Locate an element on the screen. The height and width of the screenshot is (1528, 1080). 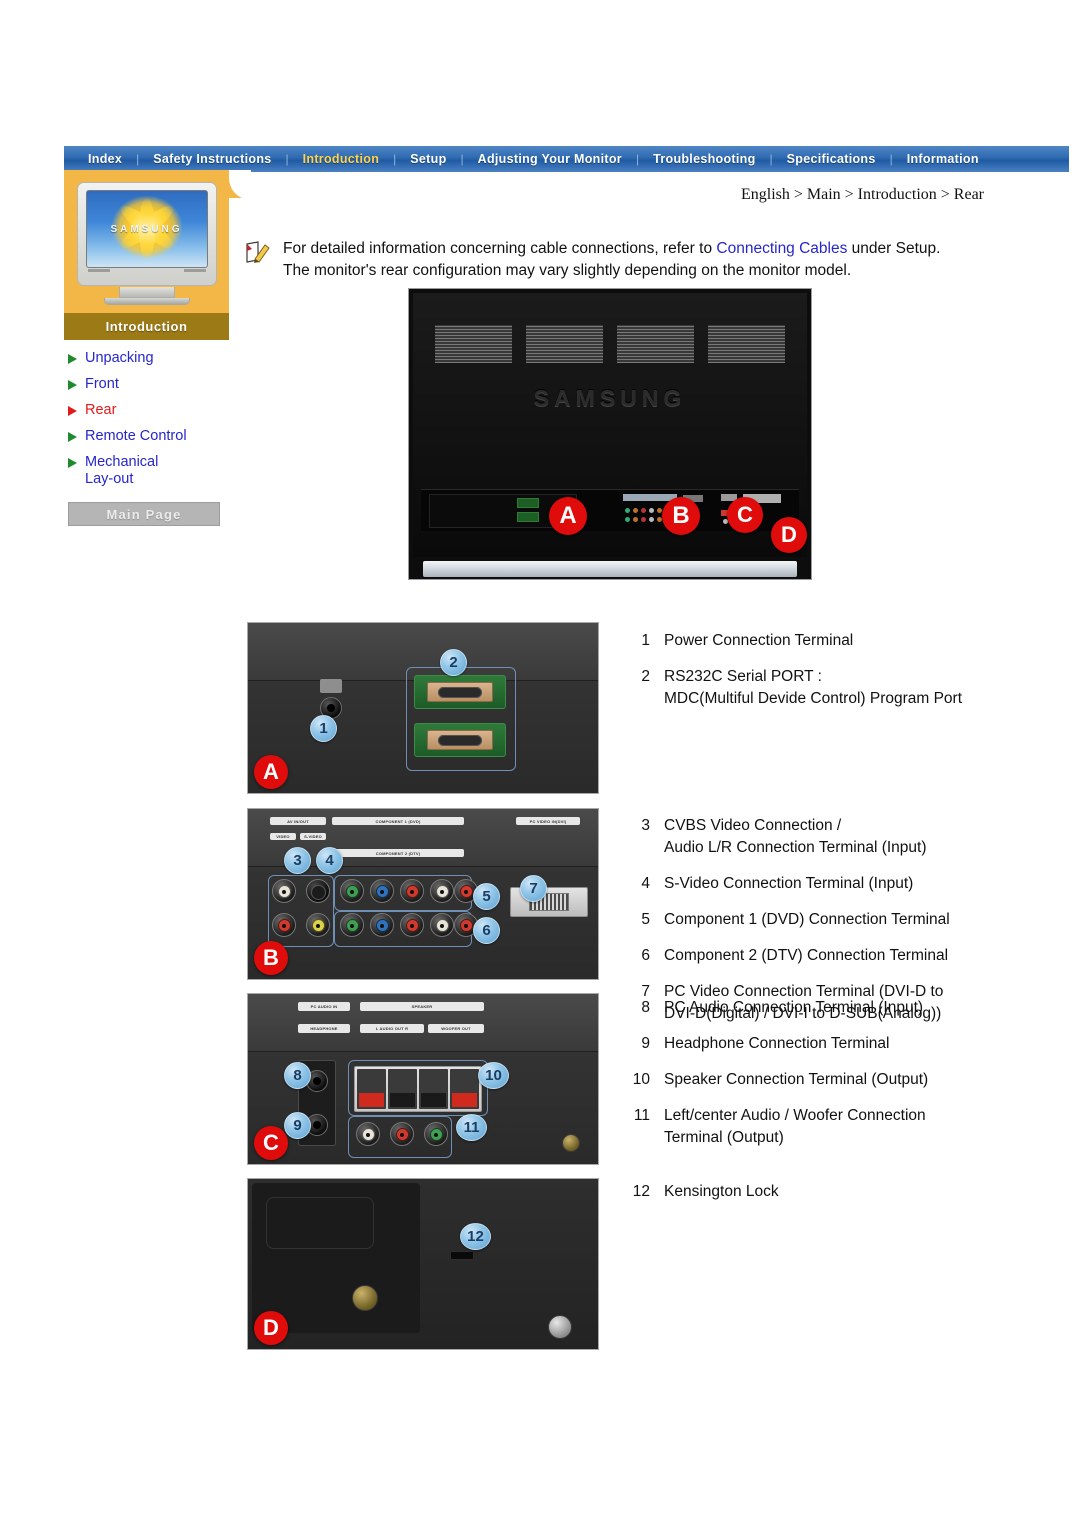
connector-item: 9 Headphone Connection Terminal is located at coordinates (835, 1044).